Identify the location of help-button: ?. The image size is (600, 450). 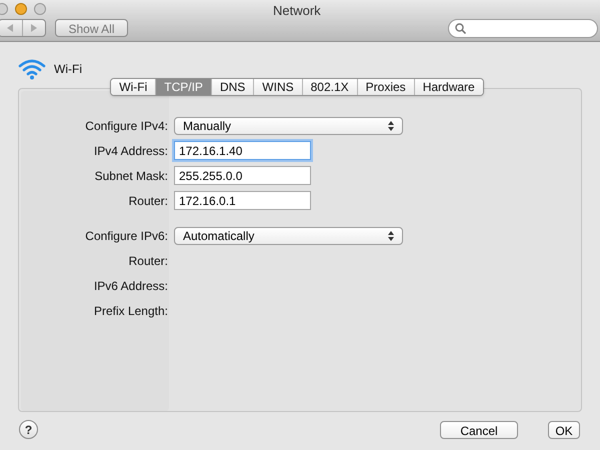
(28, 429).